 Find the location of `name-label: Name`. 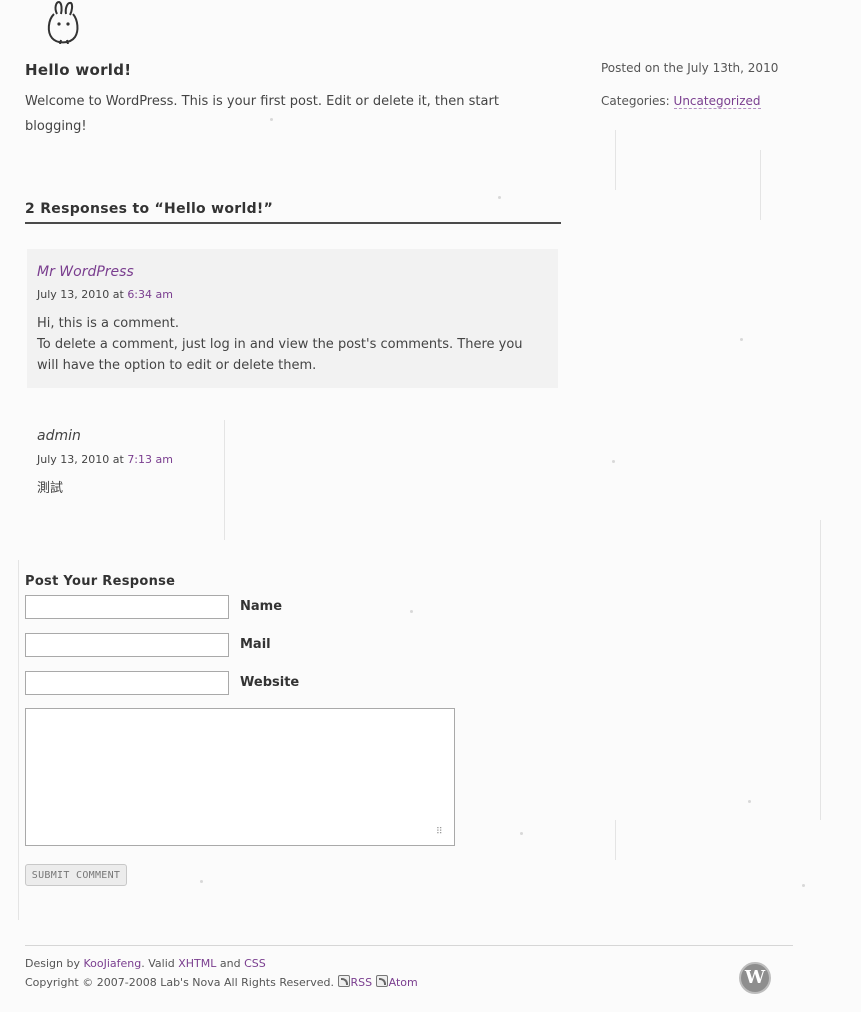

name-label: Name is located at coordinates (261, 606).